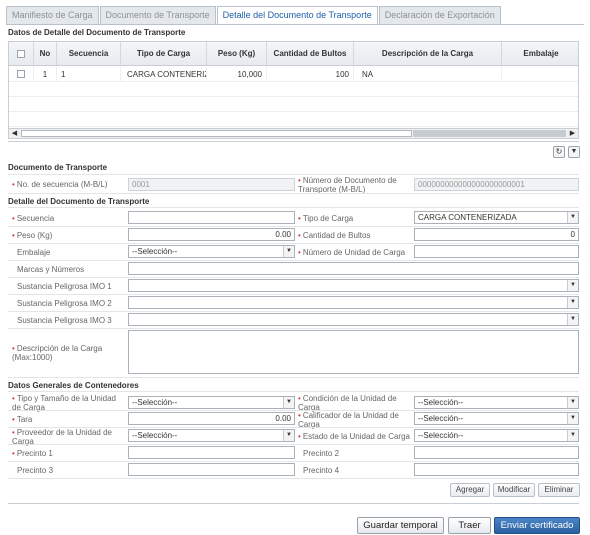  I want to click on imo1-select: ▼, so click(353, 285).